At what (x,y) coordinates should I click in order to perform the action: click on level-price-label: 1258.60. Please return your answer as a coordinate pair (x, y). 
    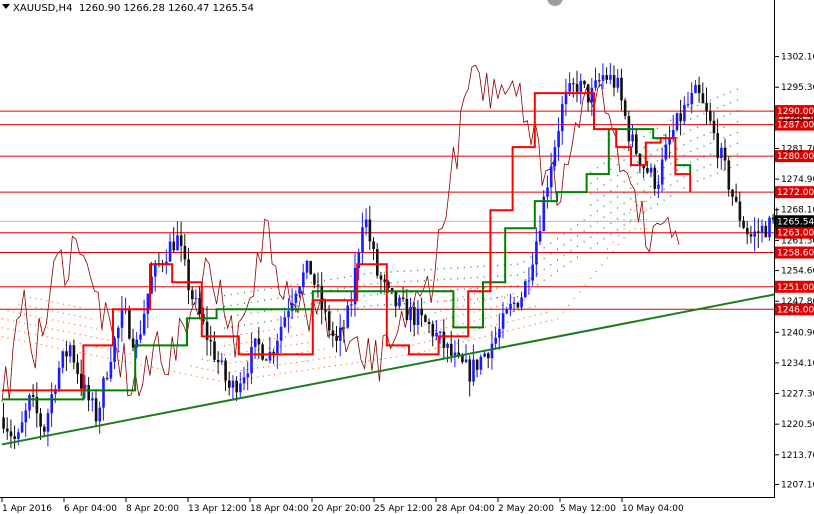
    Looking at the image, I should click on (795, 254).